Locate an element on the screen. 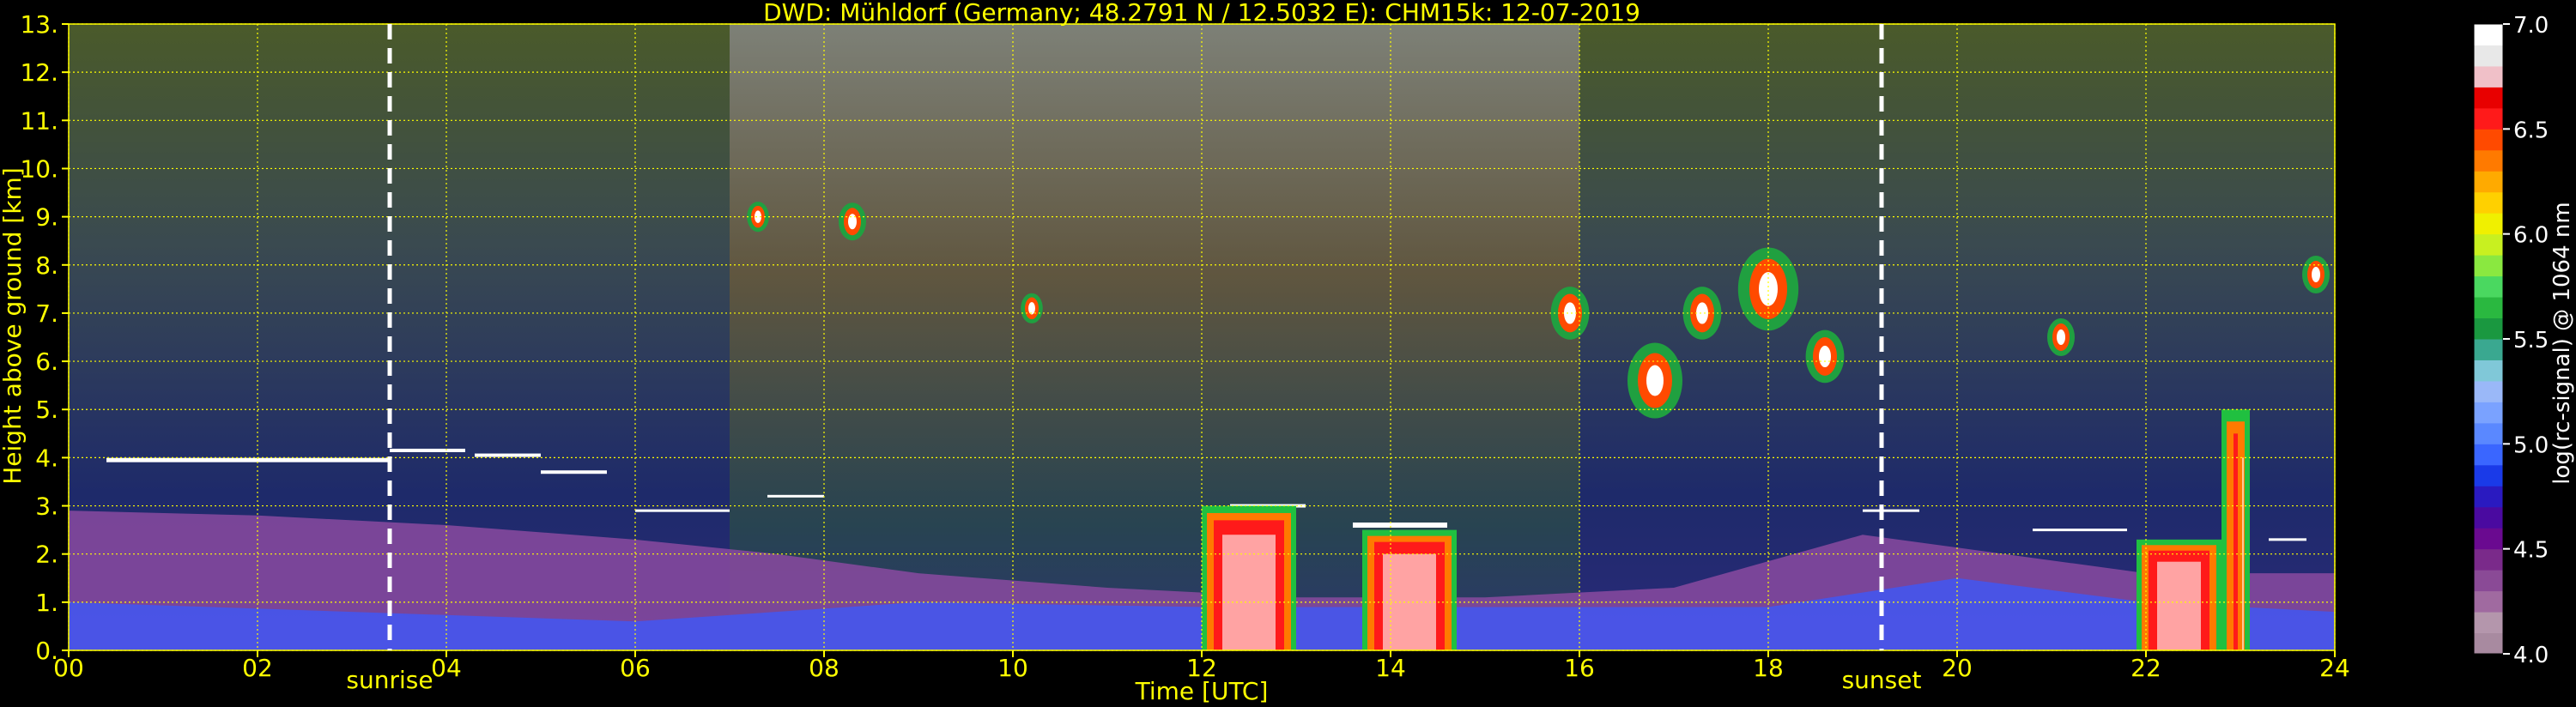 The height and width of the screenshot is (707, 2576). y-tick-label: 8. is located at coordinates (46, 265).